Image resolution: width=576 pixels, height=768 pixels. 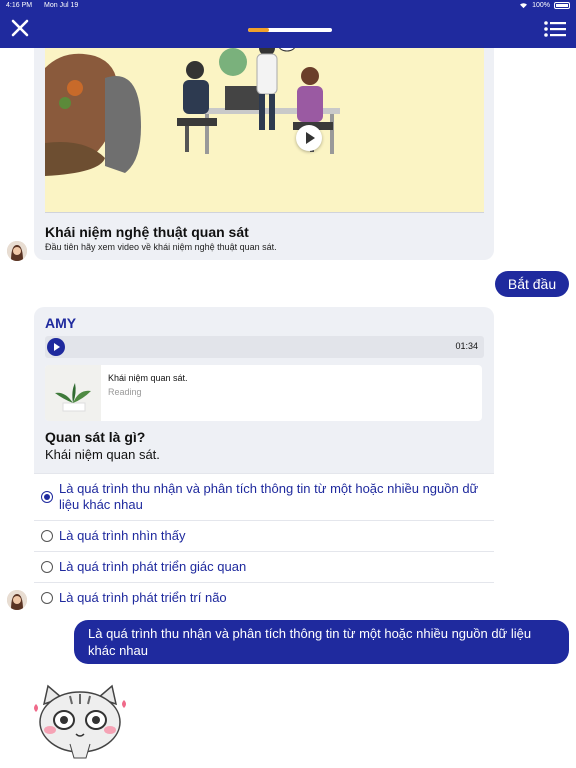 I want to click on reading-thumbnail, so click(x=73, y=393).